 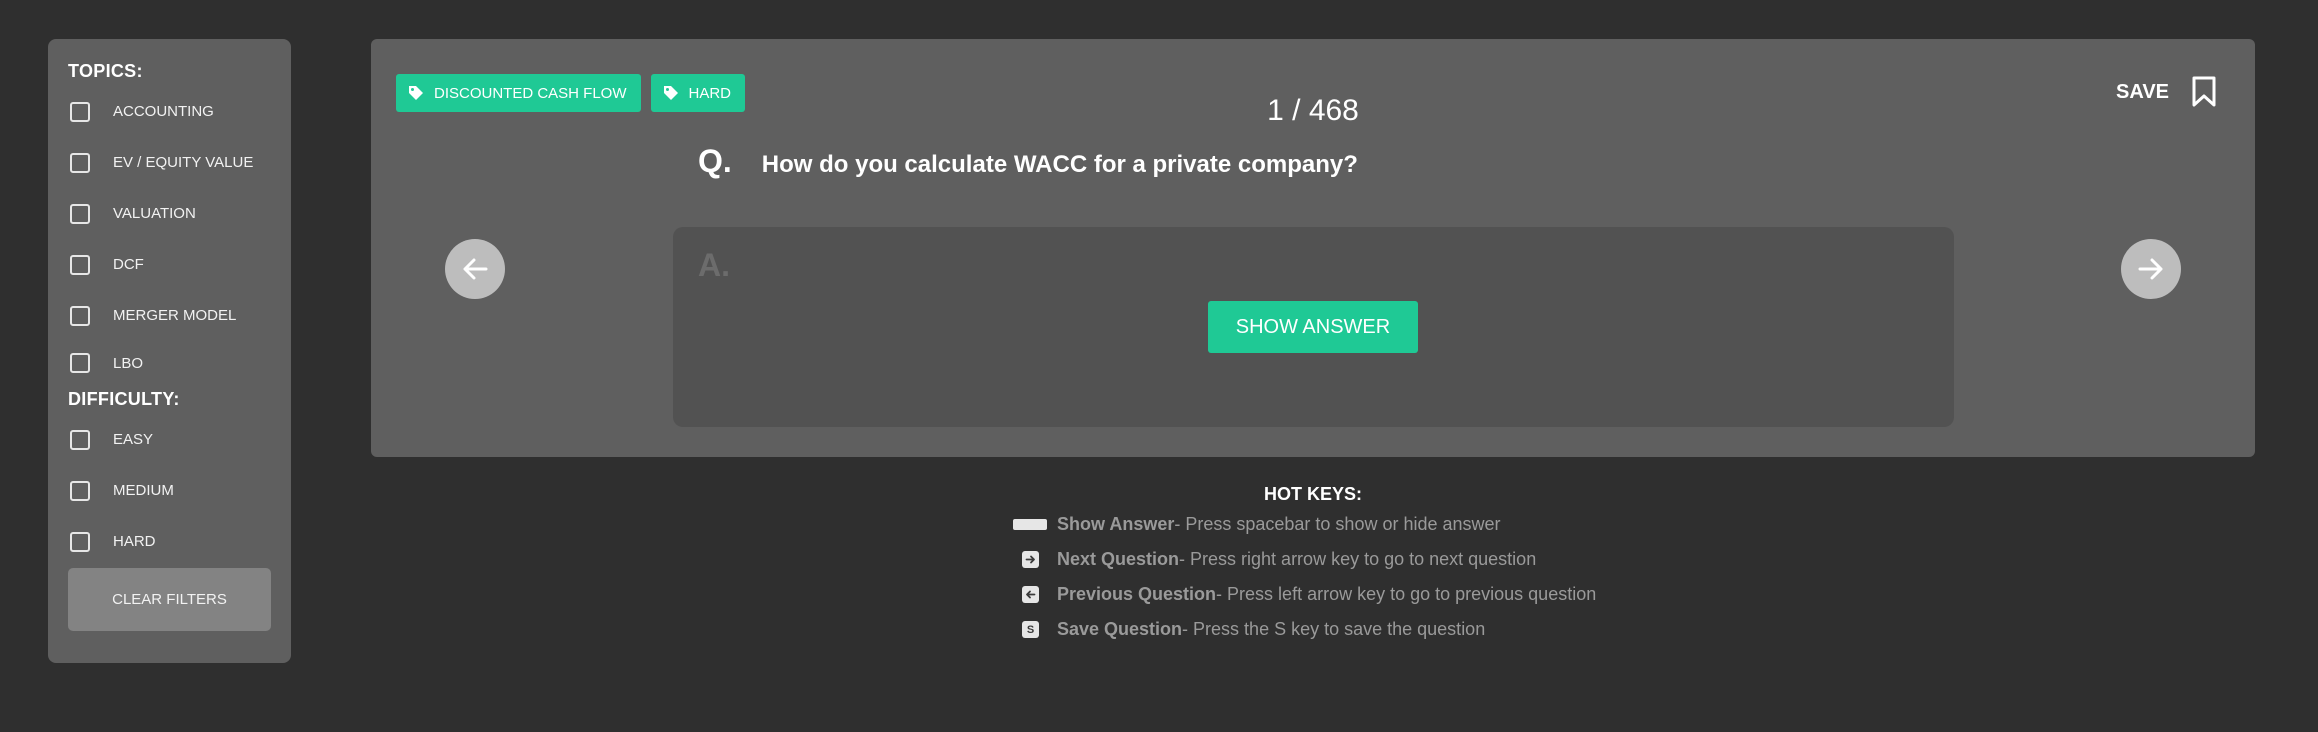 I want to click on filter-label: DCF, so click(x=128, y=264).